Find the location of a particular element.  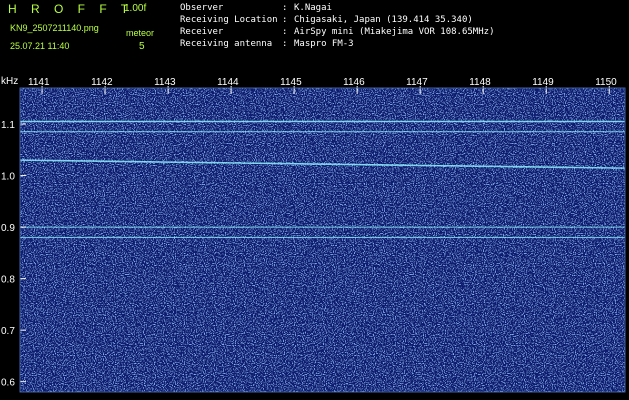

app-version: 1.00f is located at coordinates (135, 8).